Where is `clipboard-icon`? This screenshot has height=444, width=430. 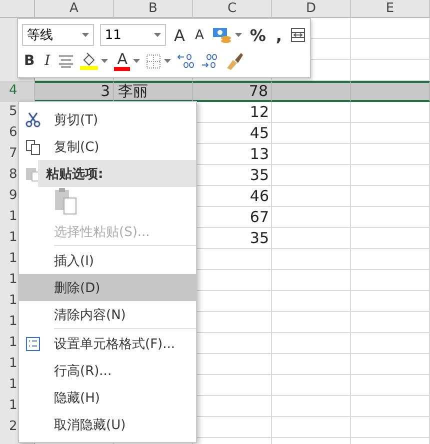 clipboard-icon is located at coordinates (66, 200).